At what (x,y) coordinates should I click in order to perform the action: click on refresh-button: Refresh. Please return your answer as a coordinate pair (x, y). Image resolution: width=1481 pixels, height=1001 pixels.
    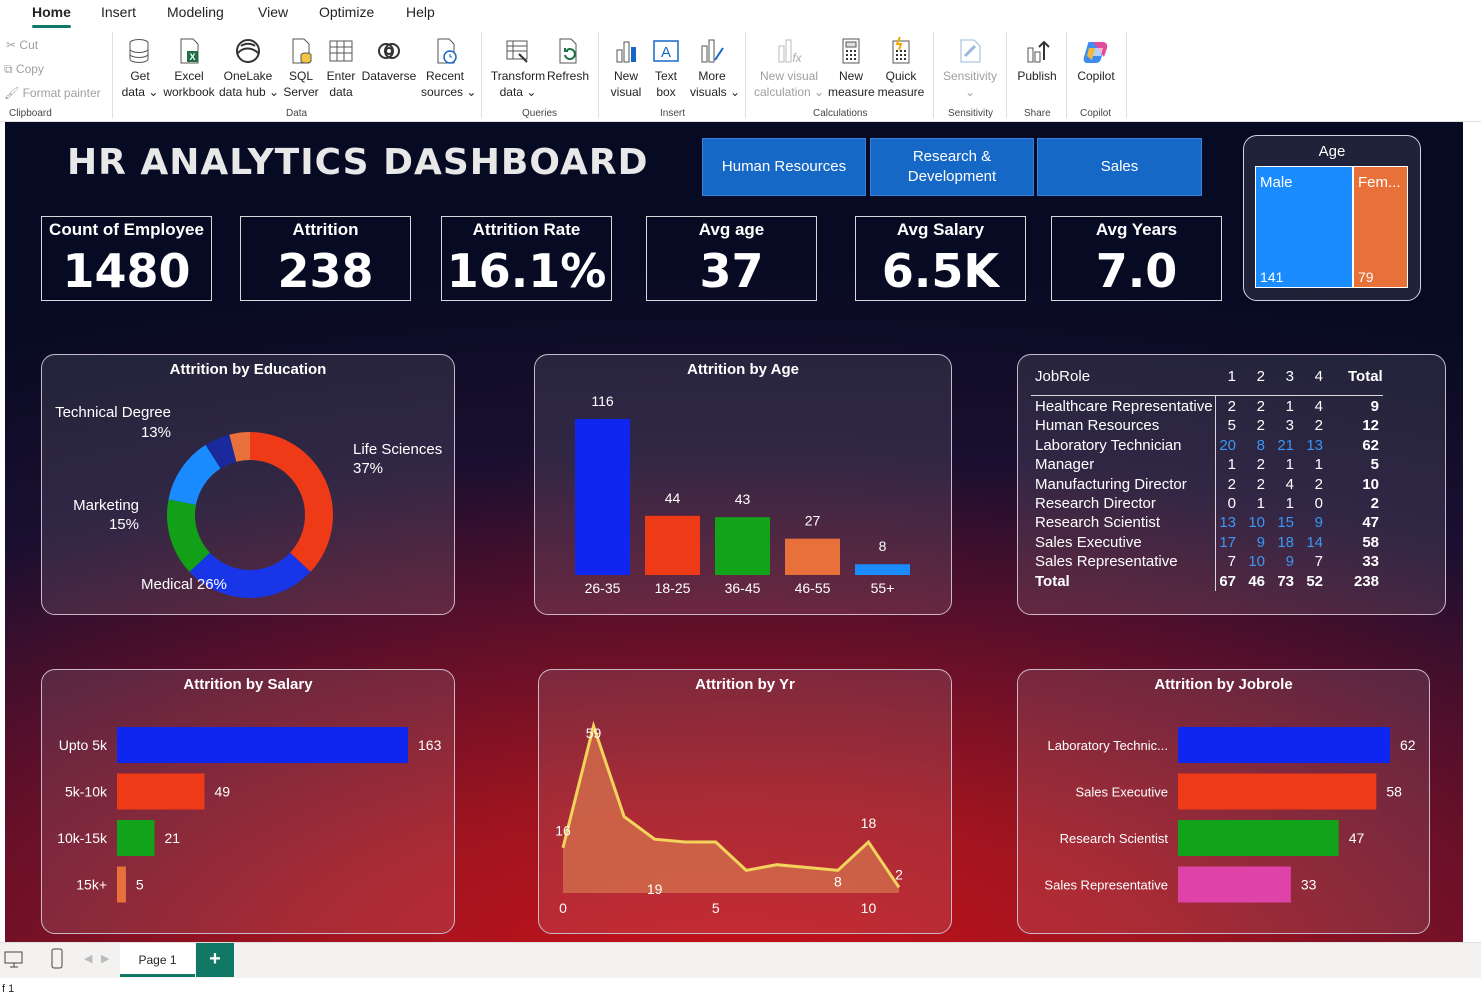
    Looking at the image, I should click on (568, 60).